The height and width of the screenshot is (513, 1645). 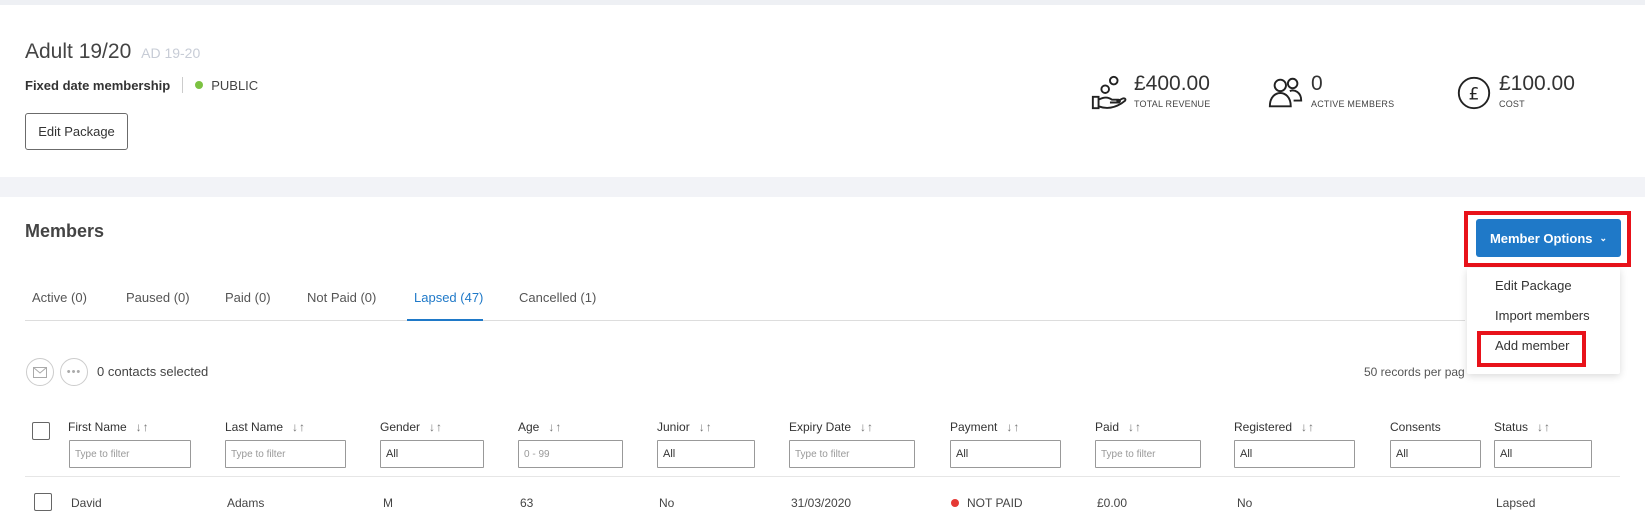 I want to click on col-label: Payment, so click(x=974, y=427).